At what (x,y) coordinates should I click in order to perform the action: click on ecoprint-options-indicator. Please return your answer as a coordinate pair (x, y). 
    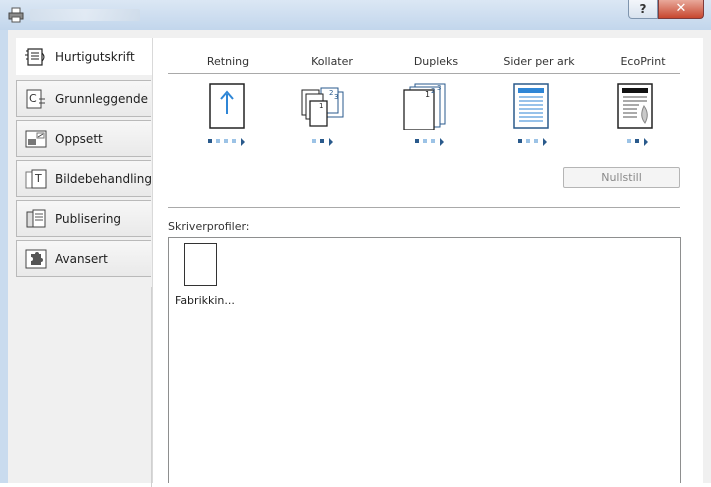
    Looking at the image, I should click on (642, 142).